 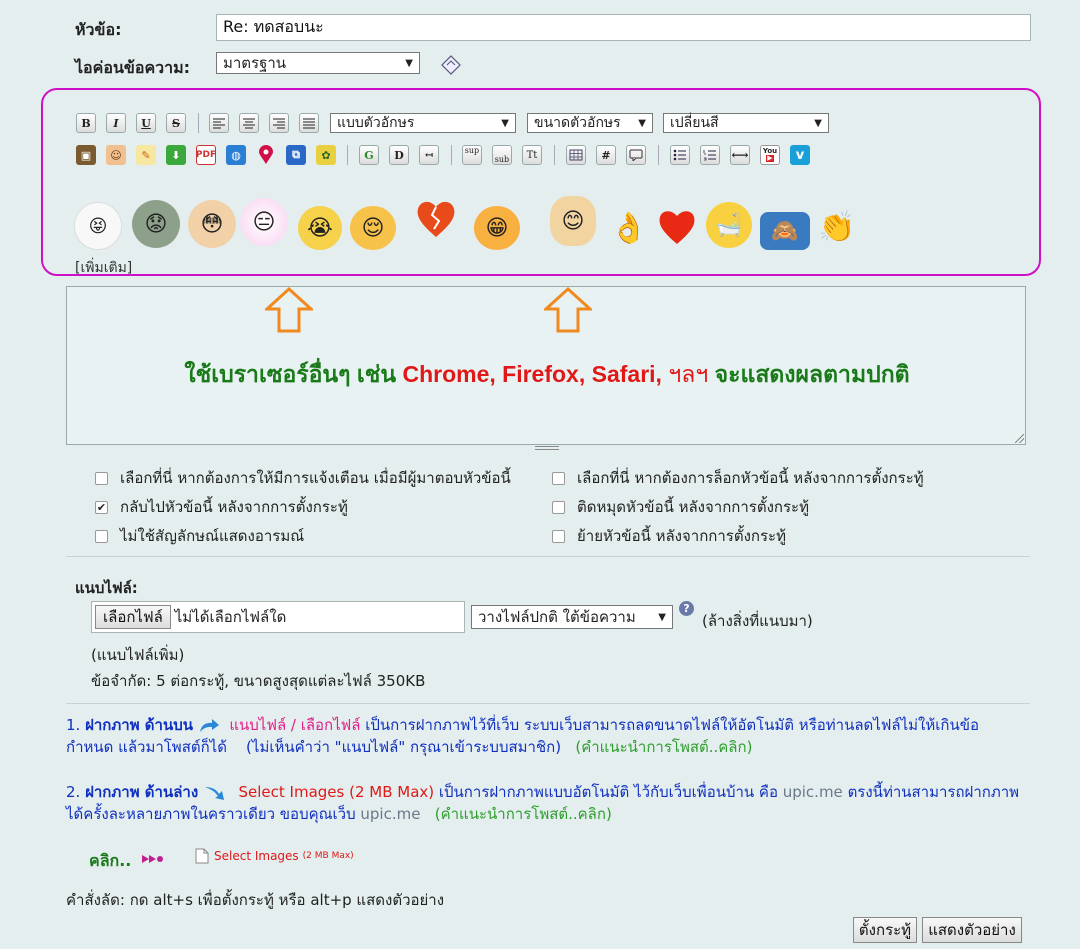 What do you see at coordinates (547, 448) in the screenshot?
I see `resize-handle` at bounding box center [547, 448].